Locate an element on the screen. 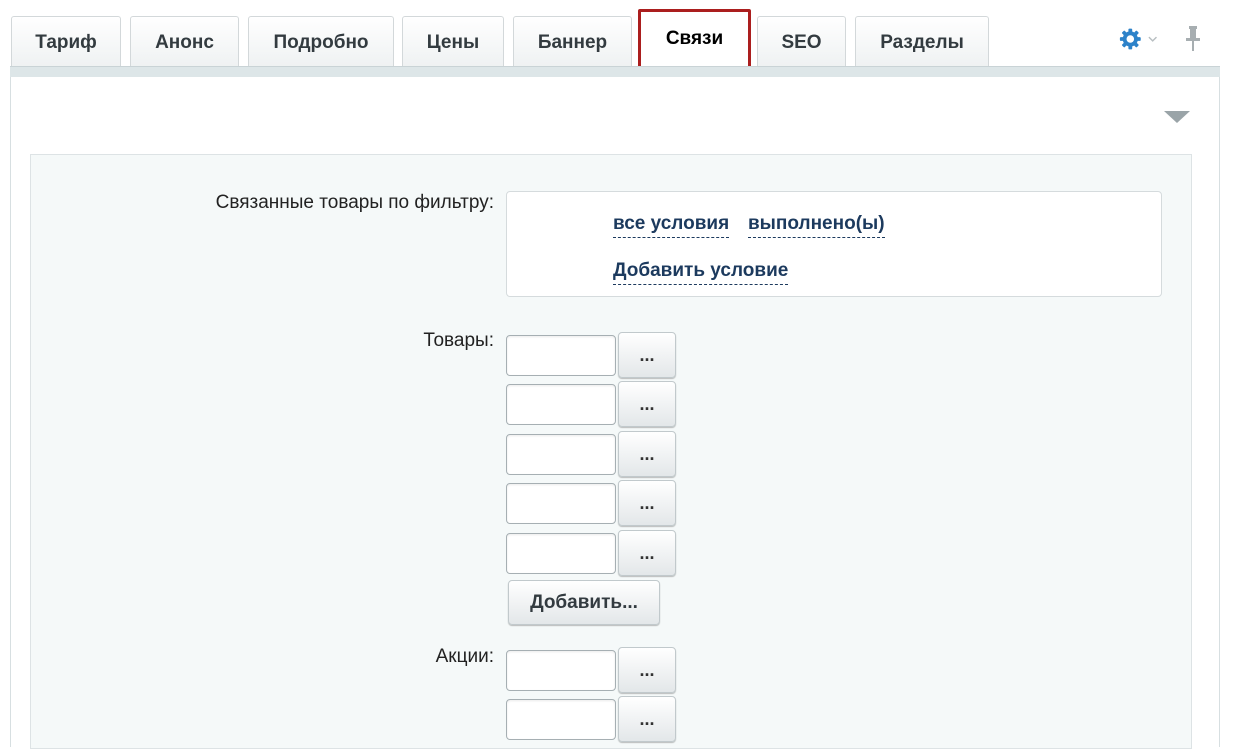  chevron-down-icon is located at coordinates (1152, 39).